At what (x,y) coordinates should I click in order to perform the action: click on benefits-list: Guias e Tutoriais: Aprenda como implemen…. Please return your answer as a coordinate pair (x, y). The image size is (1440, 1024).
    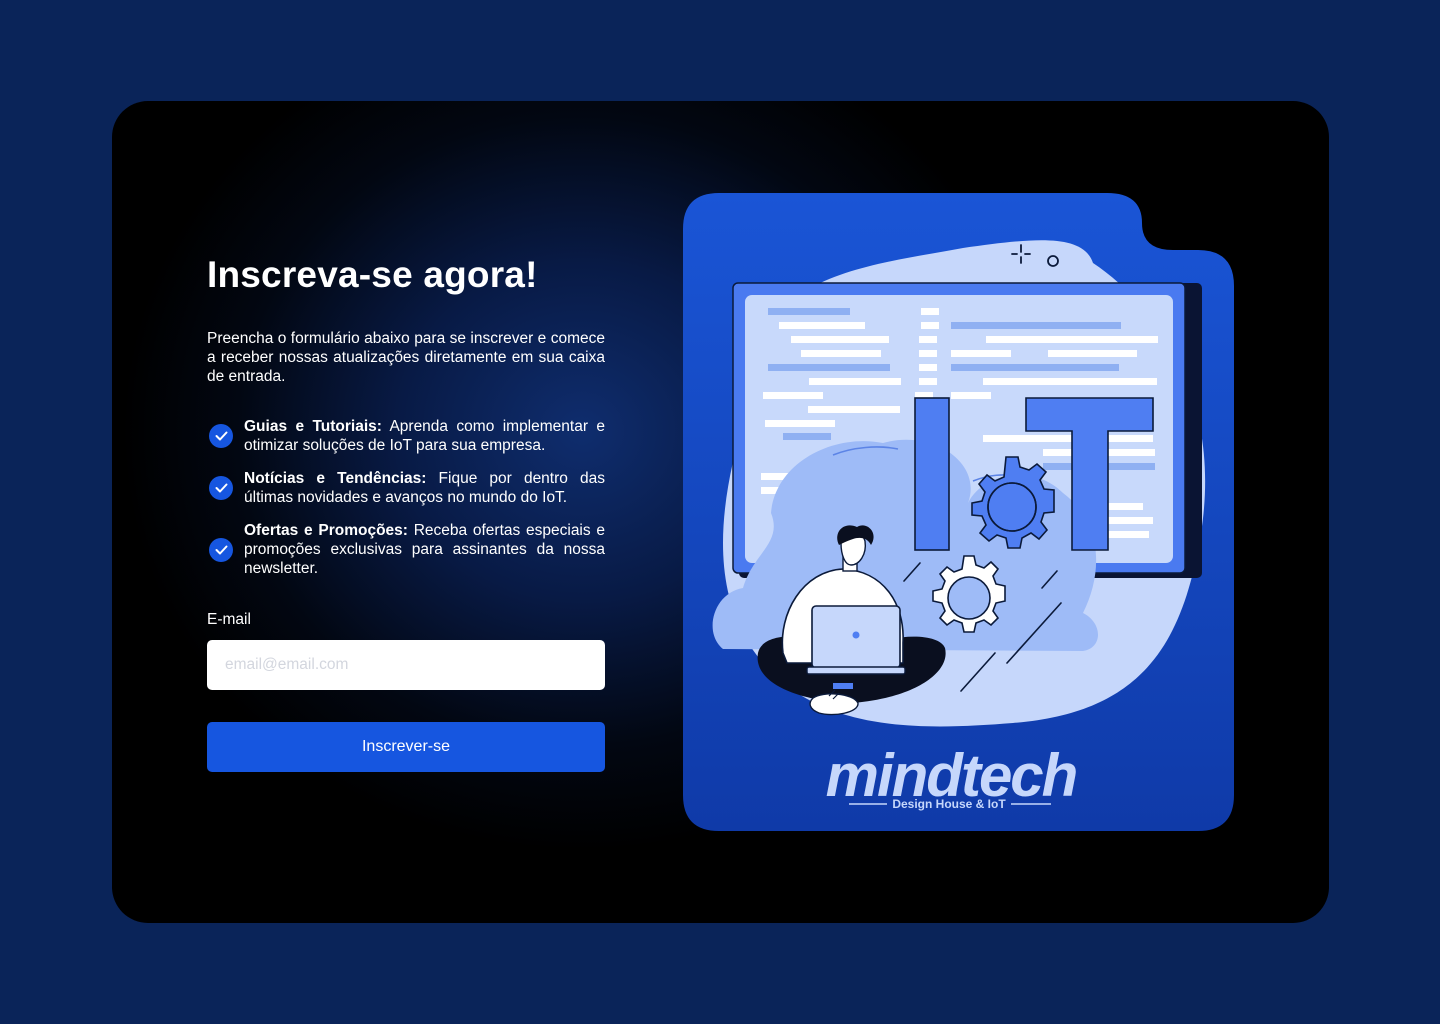
    Looking at the image, I should click on (406, 497).